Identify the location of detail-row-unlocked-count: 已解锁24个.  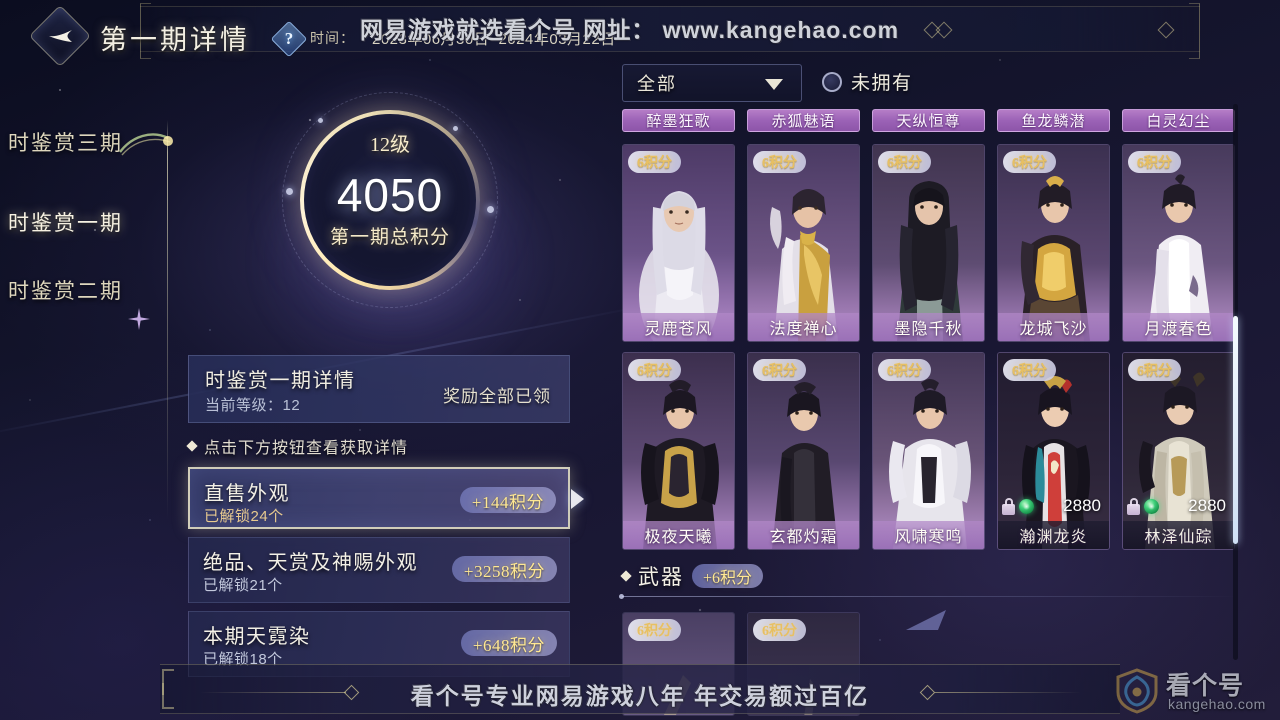
(244, 516).